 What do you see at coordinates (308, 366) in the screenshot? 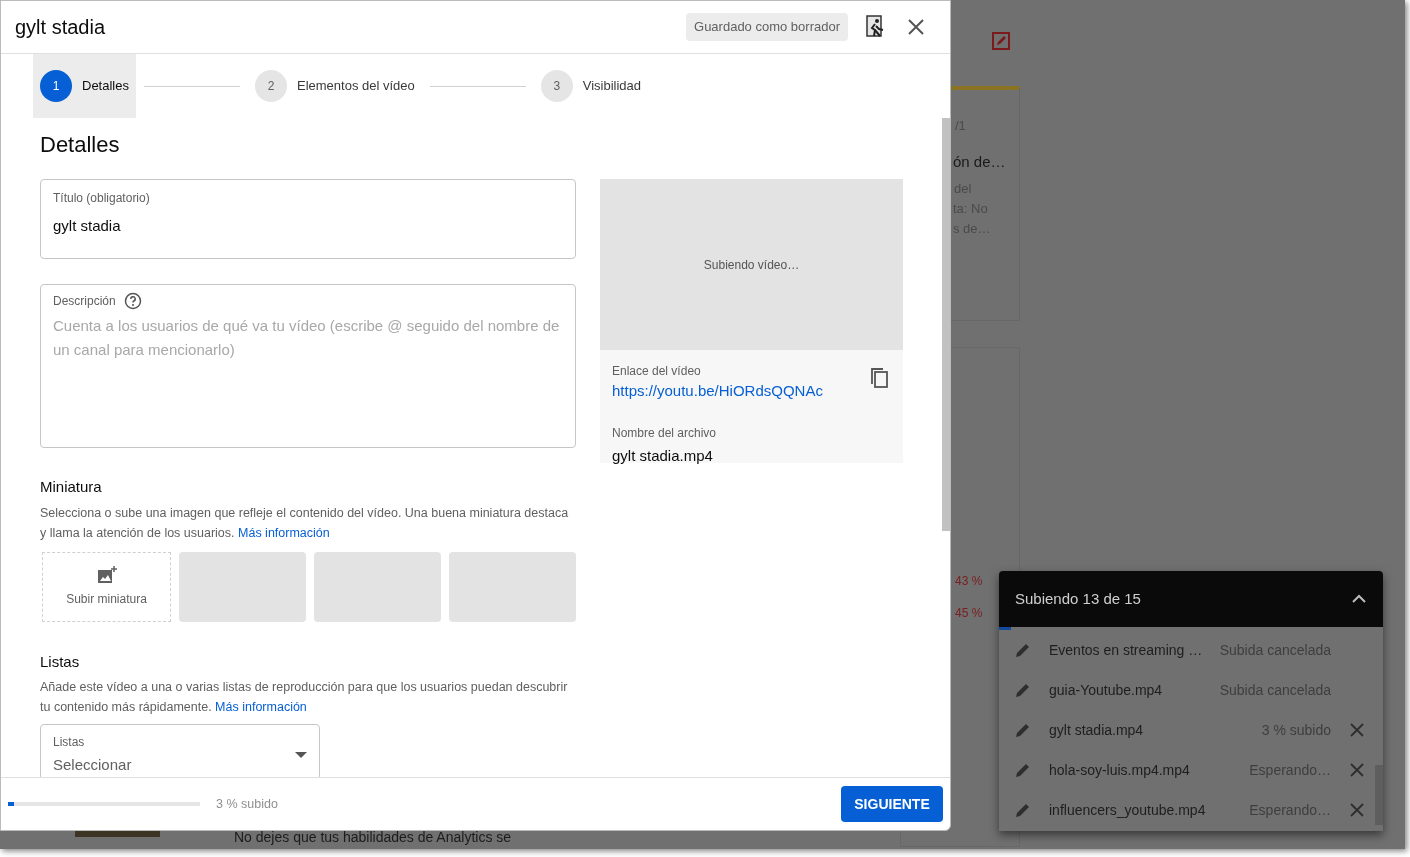
I see `description-field: Descripción Cuenta a los usuarios de qué va tu vídeo (escribe @ seguido del nombre de un canal para mencionarlo)` at bounding box center [308, 366].